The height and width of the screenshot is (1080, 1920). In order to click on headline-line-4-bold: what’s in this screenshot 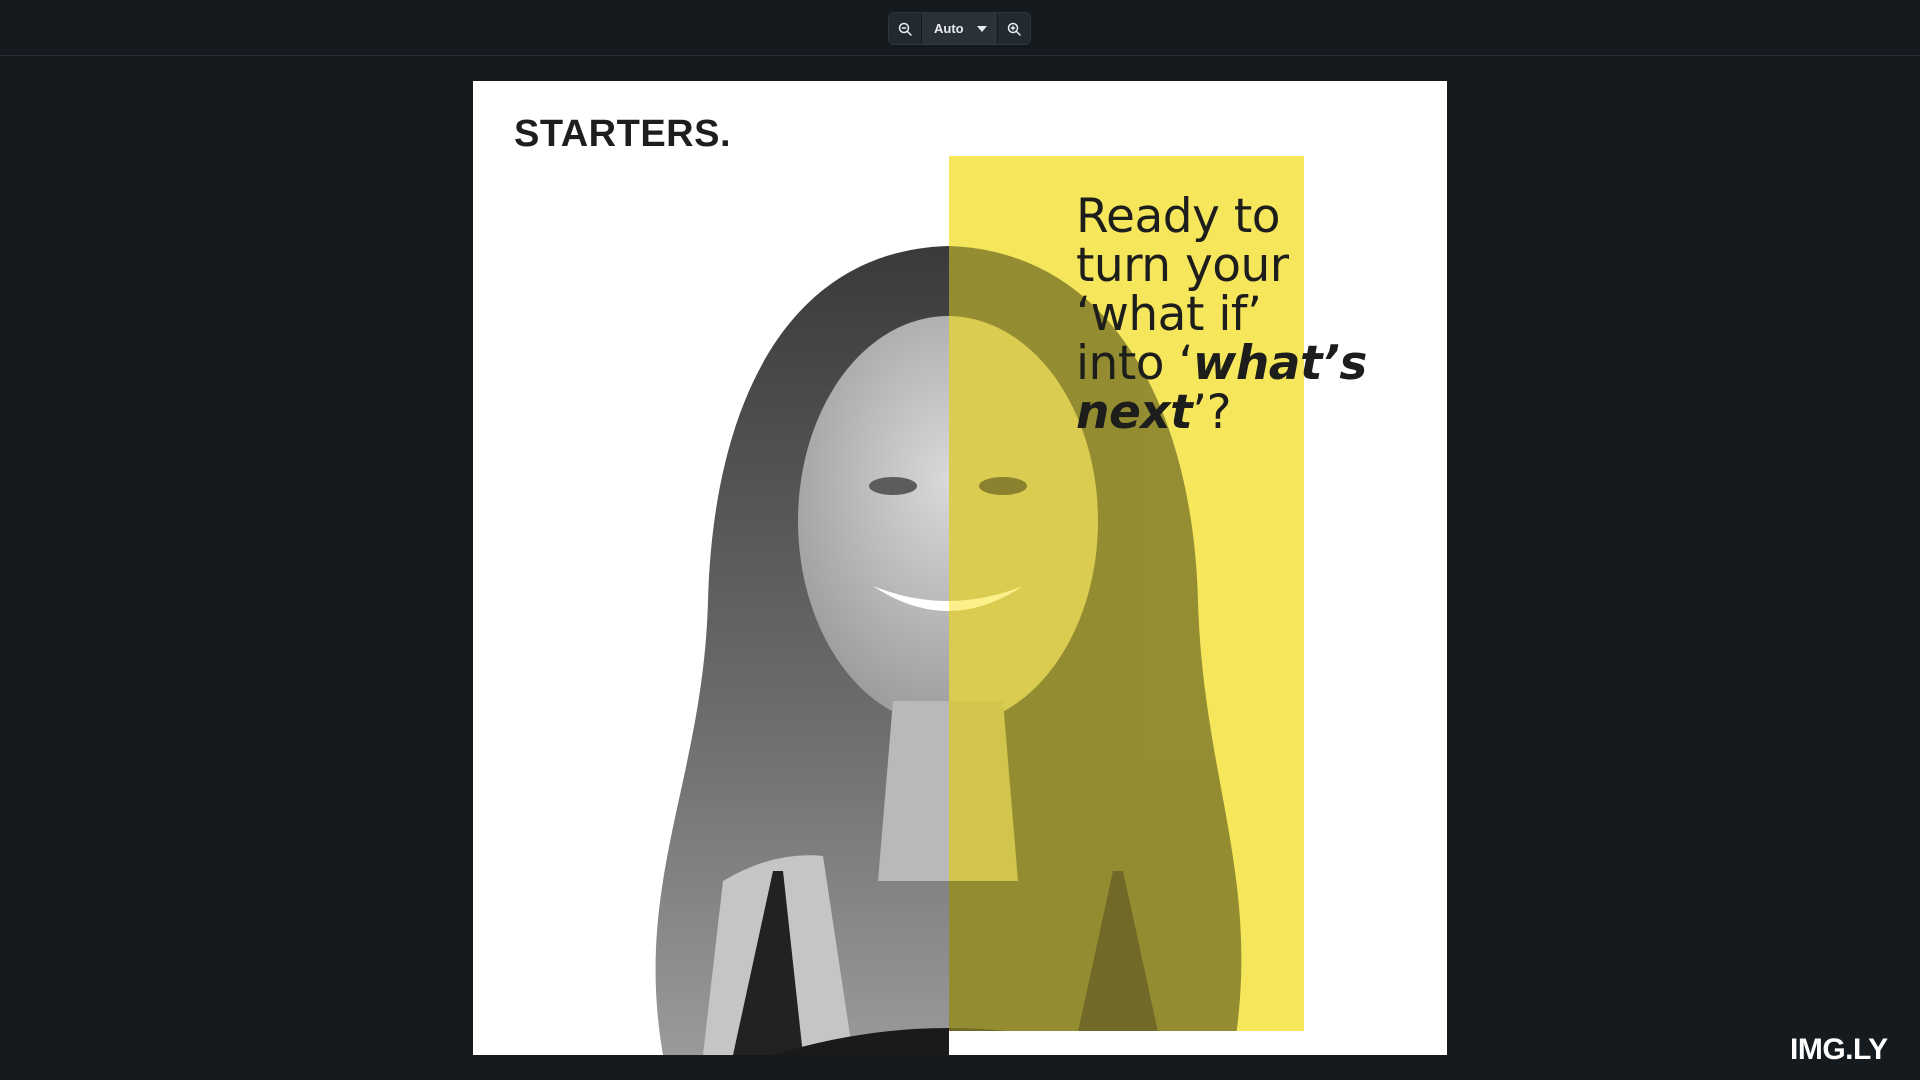, I will do `click(1279, 363)`.